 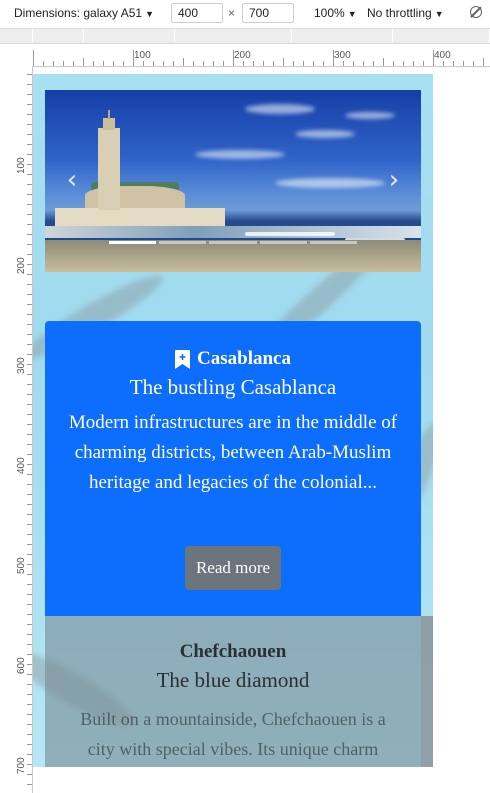 What do you see at coordinates (233, 387) in the screenshot?
I see `card-subtitle: The bustling Casablanca` at bounding box center [233, 387].